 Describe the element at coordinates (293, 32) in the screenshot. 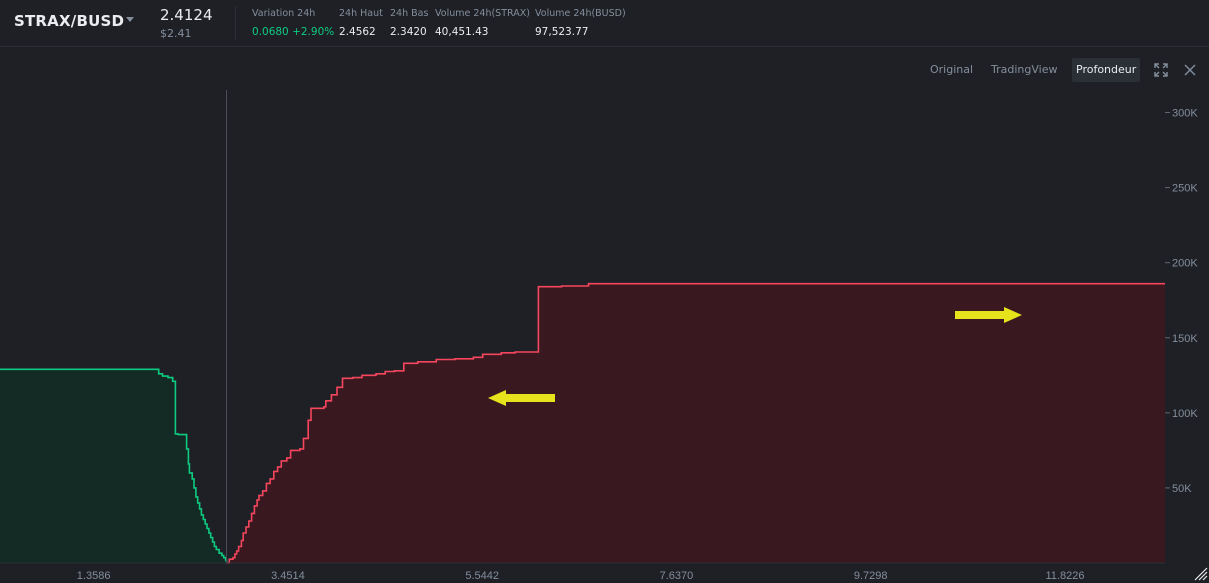

I see `stat-value-change: 0.0680 +2.90%` at that location.